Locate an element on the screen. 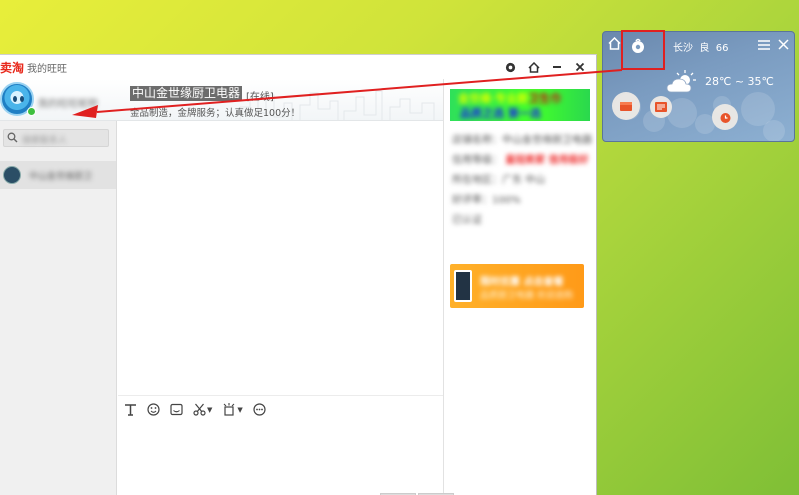  temperature-range: 28℃ ~ 35℃ is located at coordinates (739, 81).